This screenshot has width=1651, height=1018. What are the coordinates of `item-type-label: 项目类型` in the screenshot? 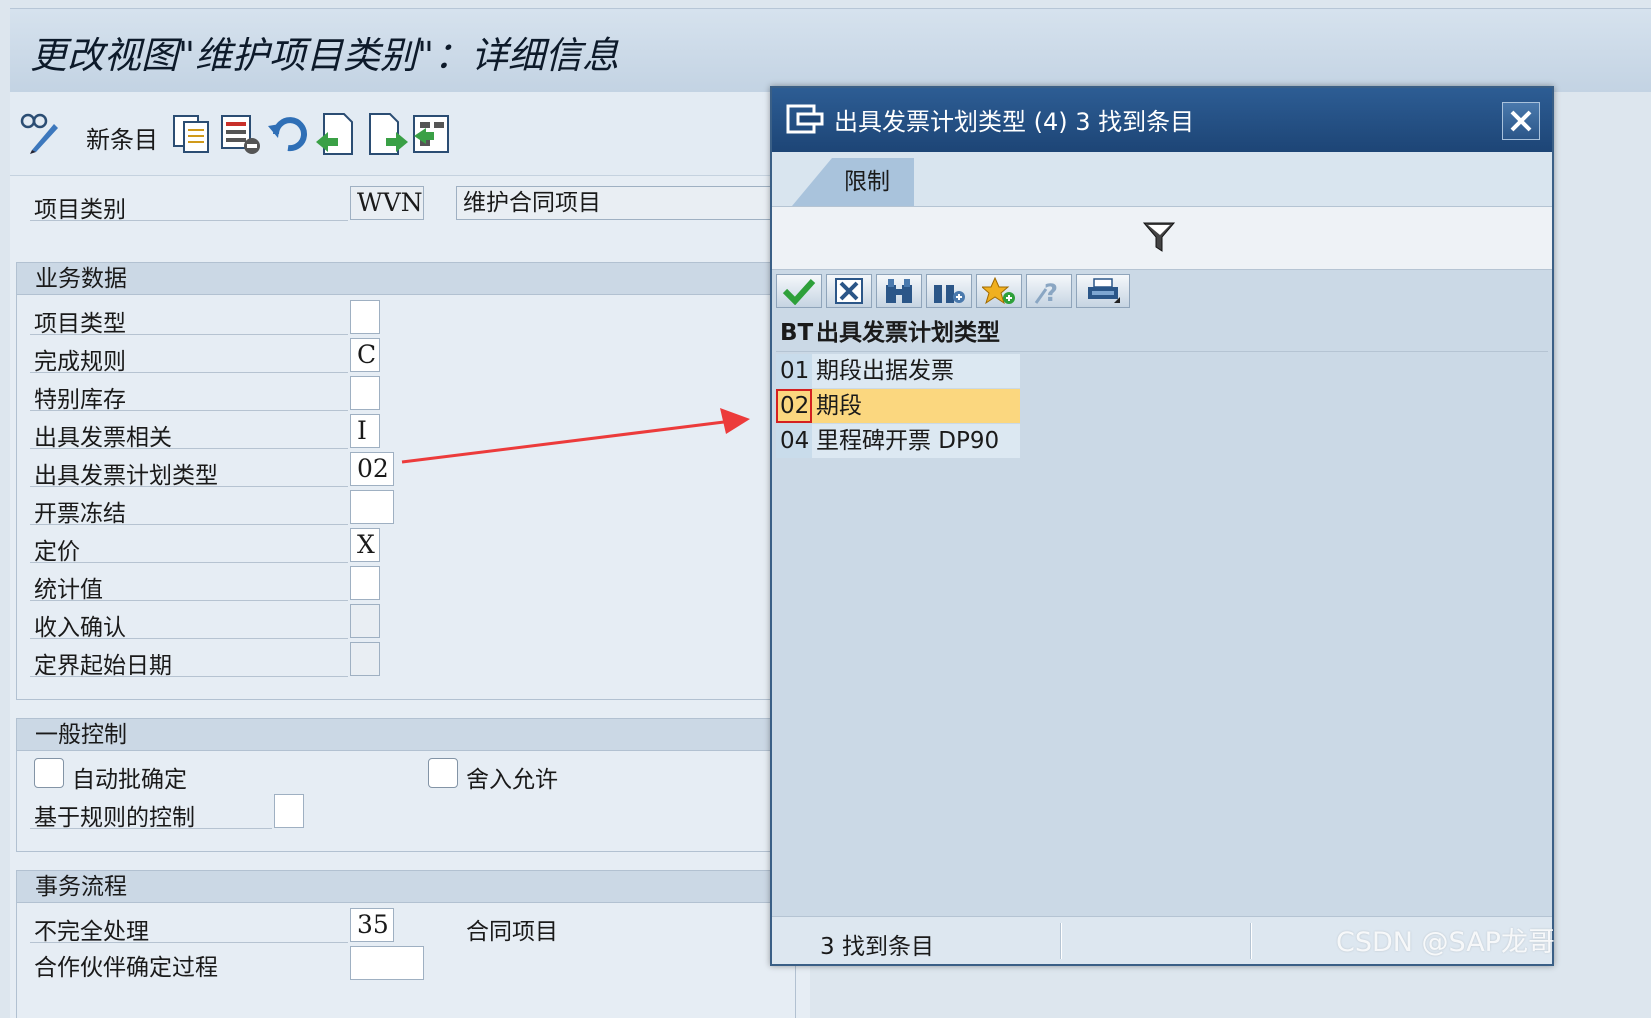 It's located at (80, 324).